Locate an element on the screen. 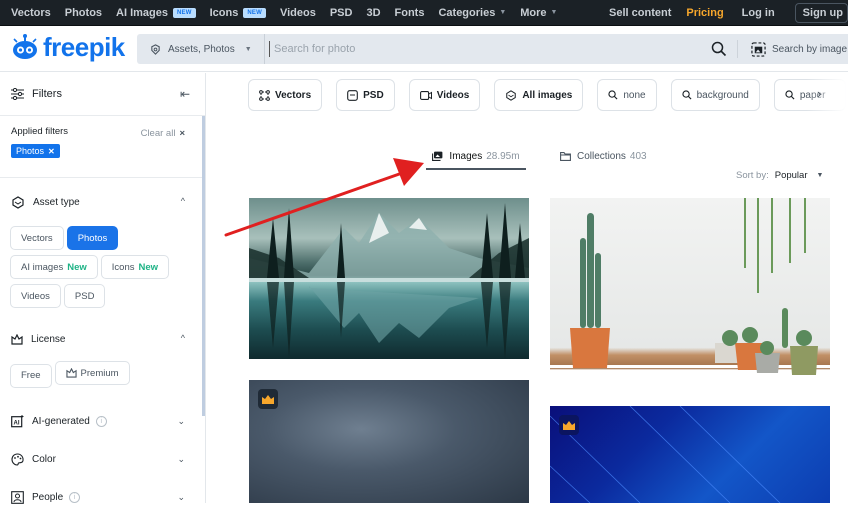 The height and width of the screenshot is (516, 848). tab-collections: Collections 403 is located at coordinates (603, 156).